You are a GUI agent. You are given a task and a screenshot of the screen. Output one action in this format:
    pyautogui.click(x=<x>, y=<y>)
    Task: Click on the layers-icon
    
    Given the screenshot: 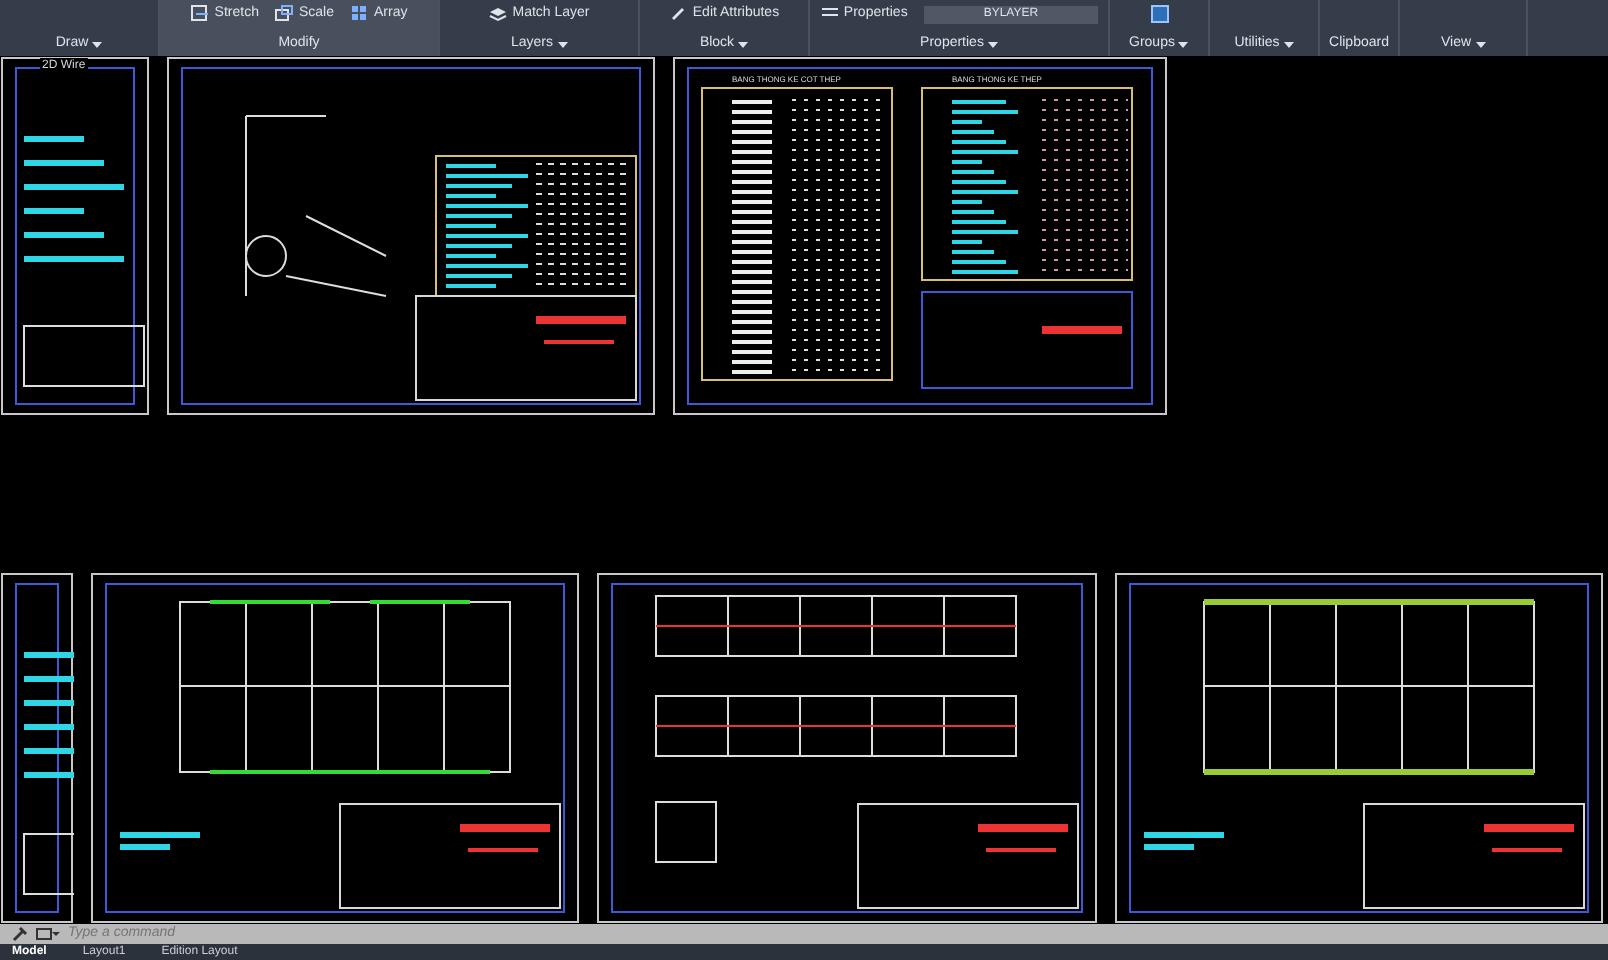 What is the action you would take?
    pyautogui.click(x=498, y=14)
    